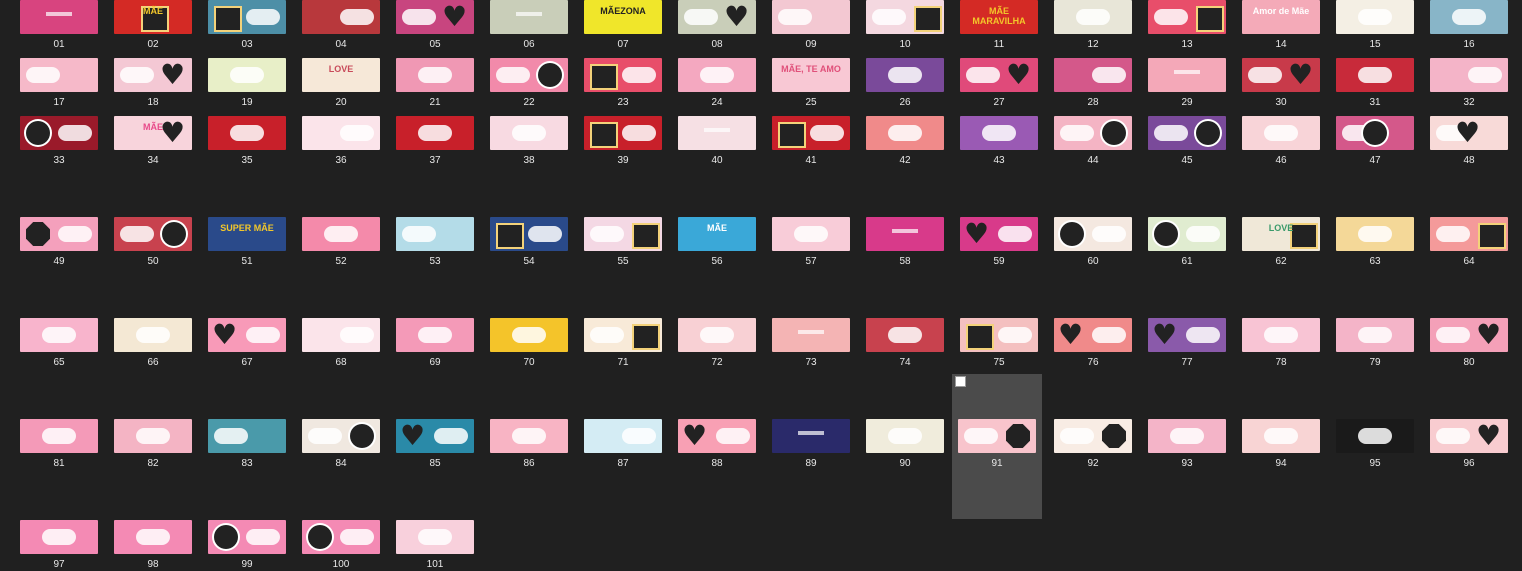  Describe the element at coordinates (717, 444) in the screenshot. I see `file-thumbnail-item: ♥ 88` at that location.